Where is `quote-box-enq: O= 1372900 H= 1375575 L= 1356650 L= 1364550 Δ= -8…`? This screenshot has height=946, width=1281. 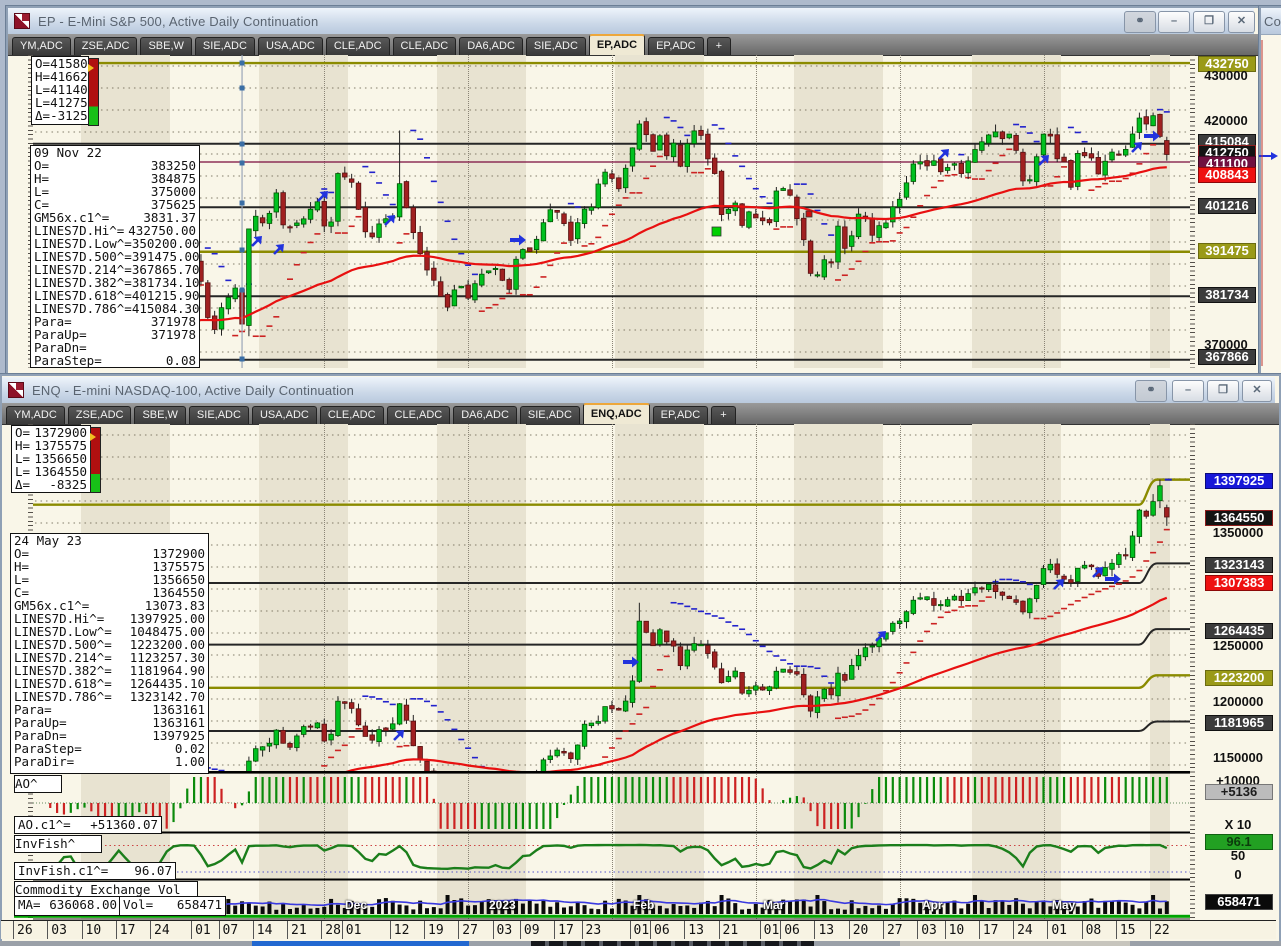 quote-box-enq: O= 1372900 H= 1375575 L= 1356650 L= 1364550 Δ= -8… is located at coordinates (51, 459).